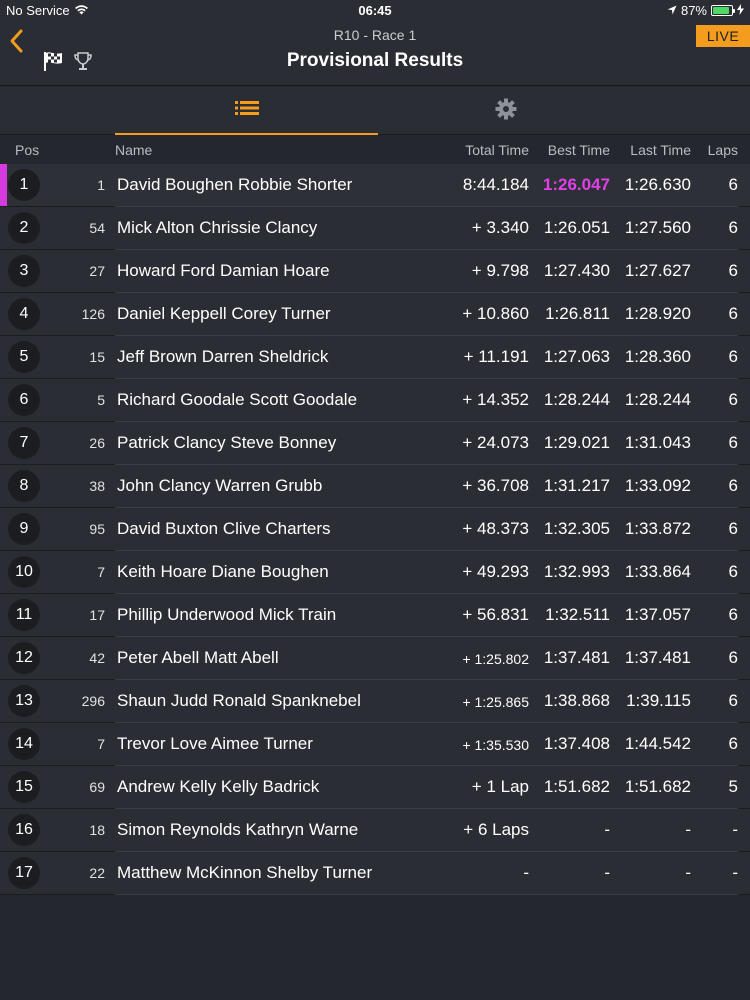  I want to click on car-number: 42, so click(97, 658).